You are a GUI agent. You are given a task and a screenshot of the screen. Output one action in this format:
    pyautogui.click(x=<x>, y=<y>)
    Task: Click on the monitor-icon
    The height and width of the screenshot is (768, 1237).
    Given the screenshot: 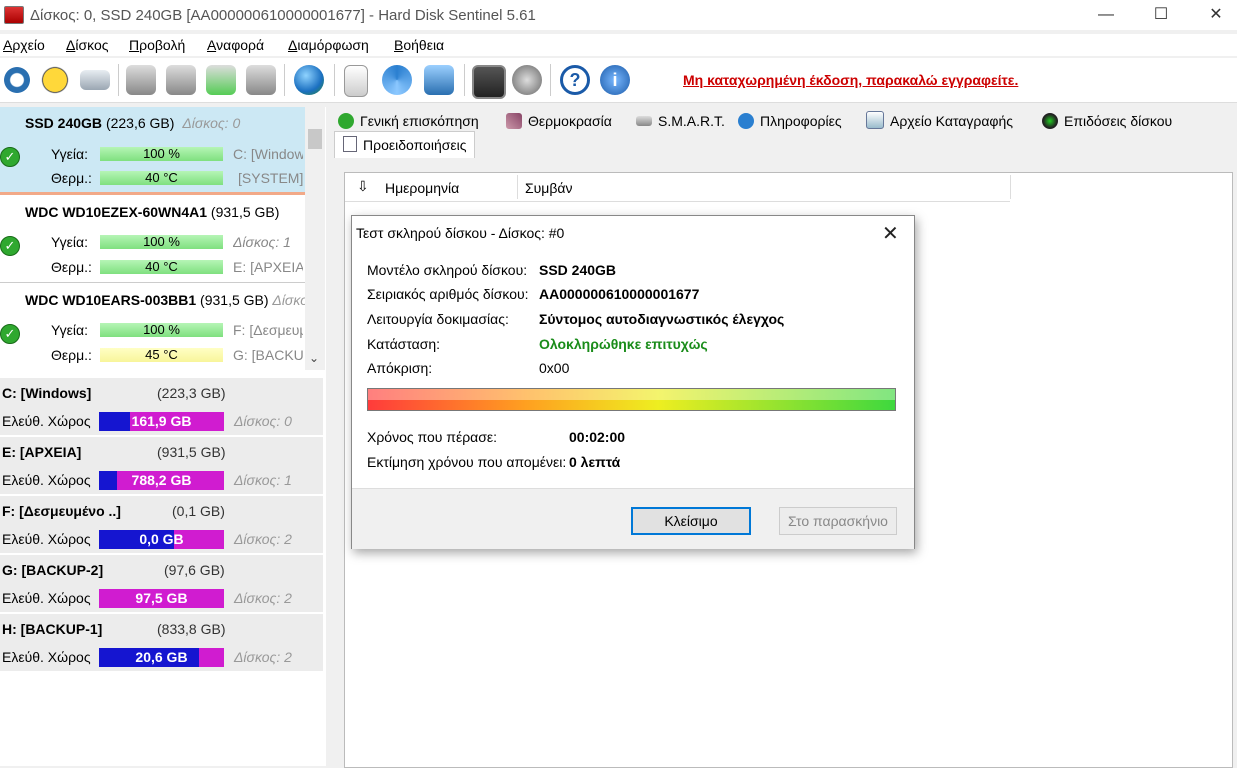 What is the action you would take?
    pyautogui.click(x=489, y=82)
    